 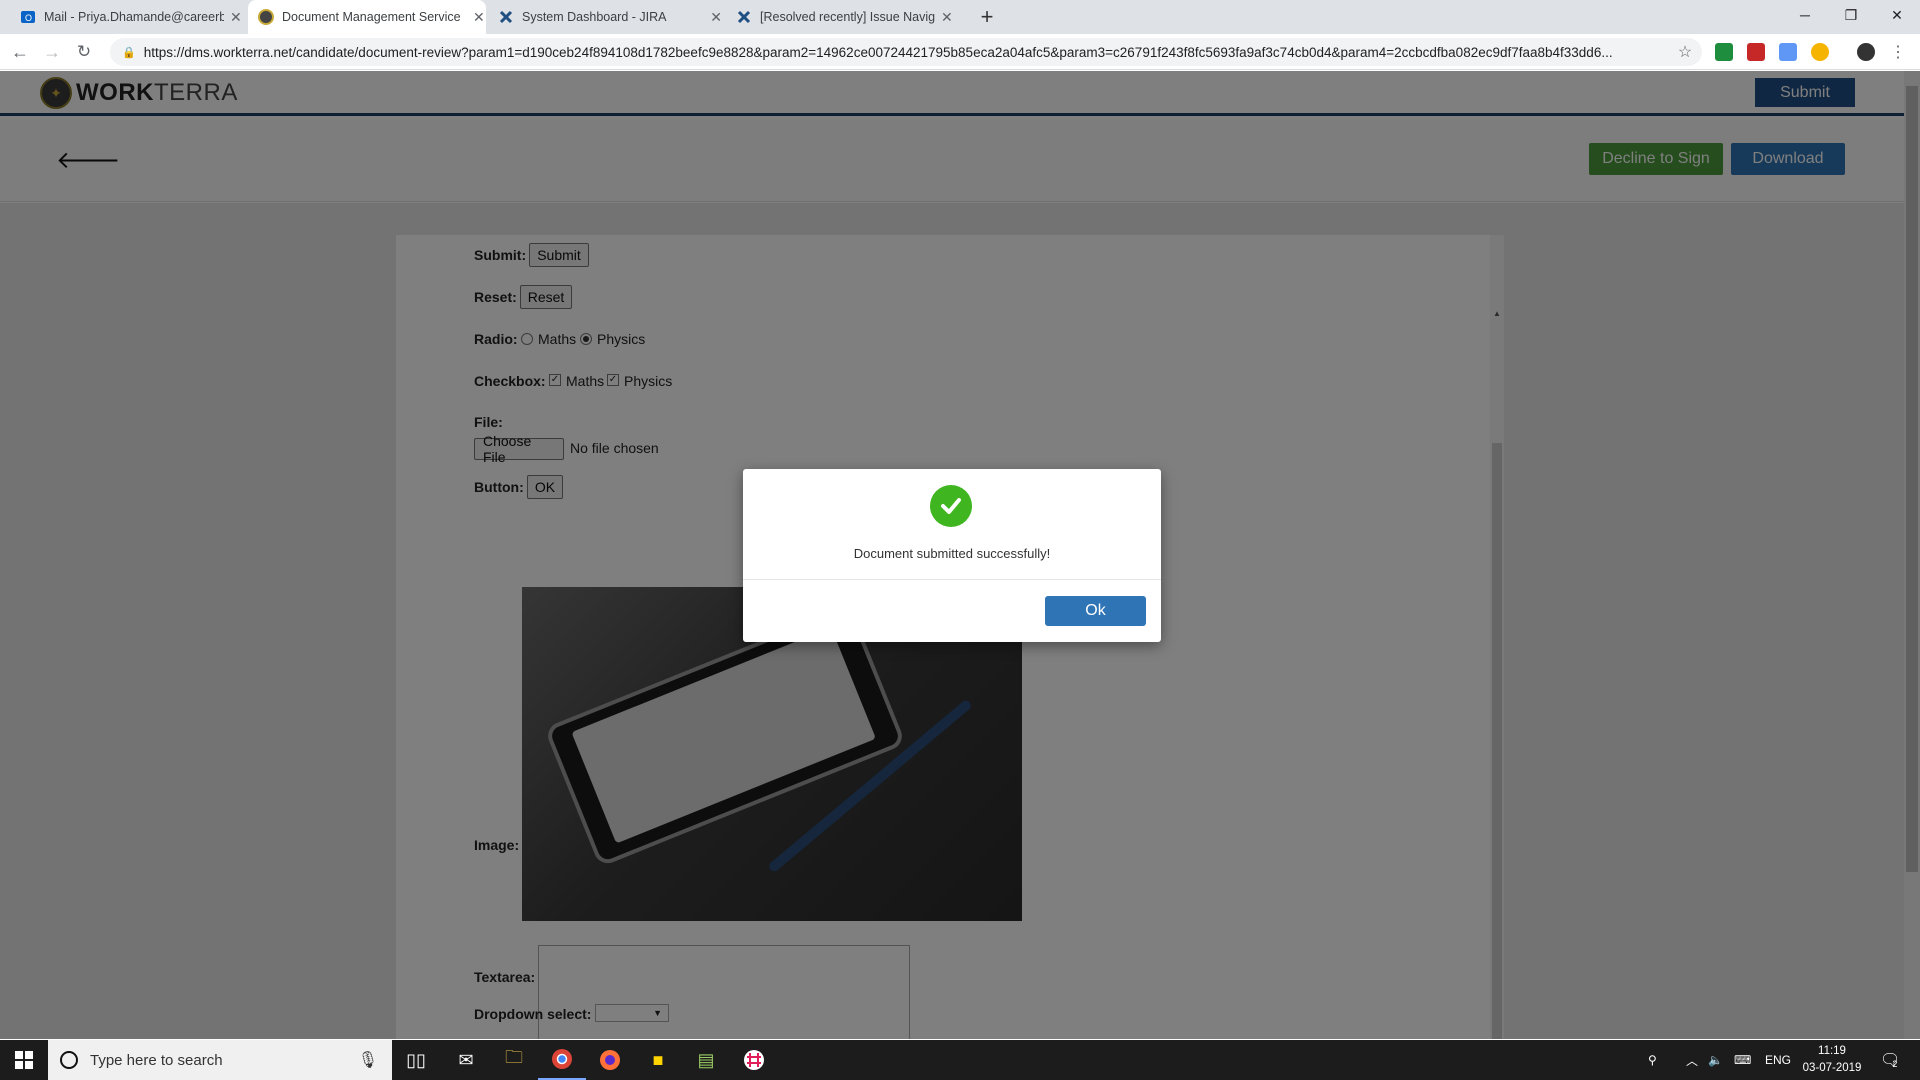 I want to click on dialog-message: Document submitted successfully!, so click(x=952, y=553).